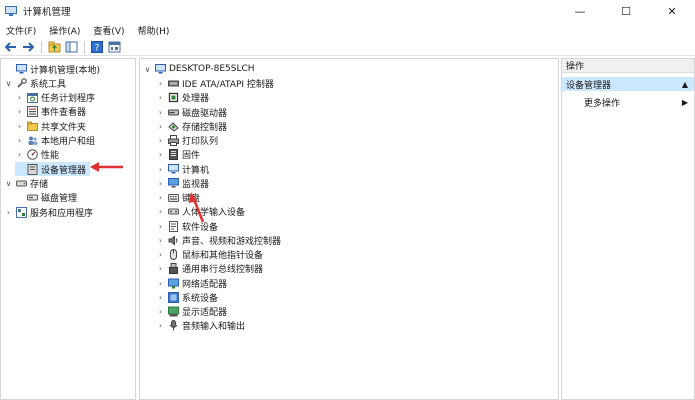 The height and width of the screenshot is (400, 695). I want to click on print-queue-icon, so click(173, 140).